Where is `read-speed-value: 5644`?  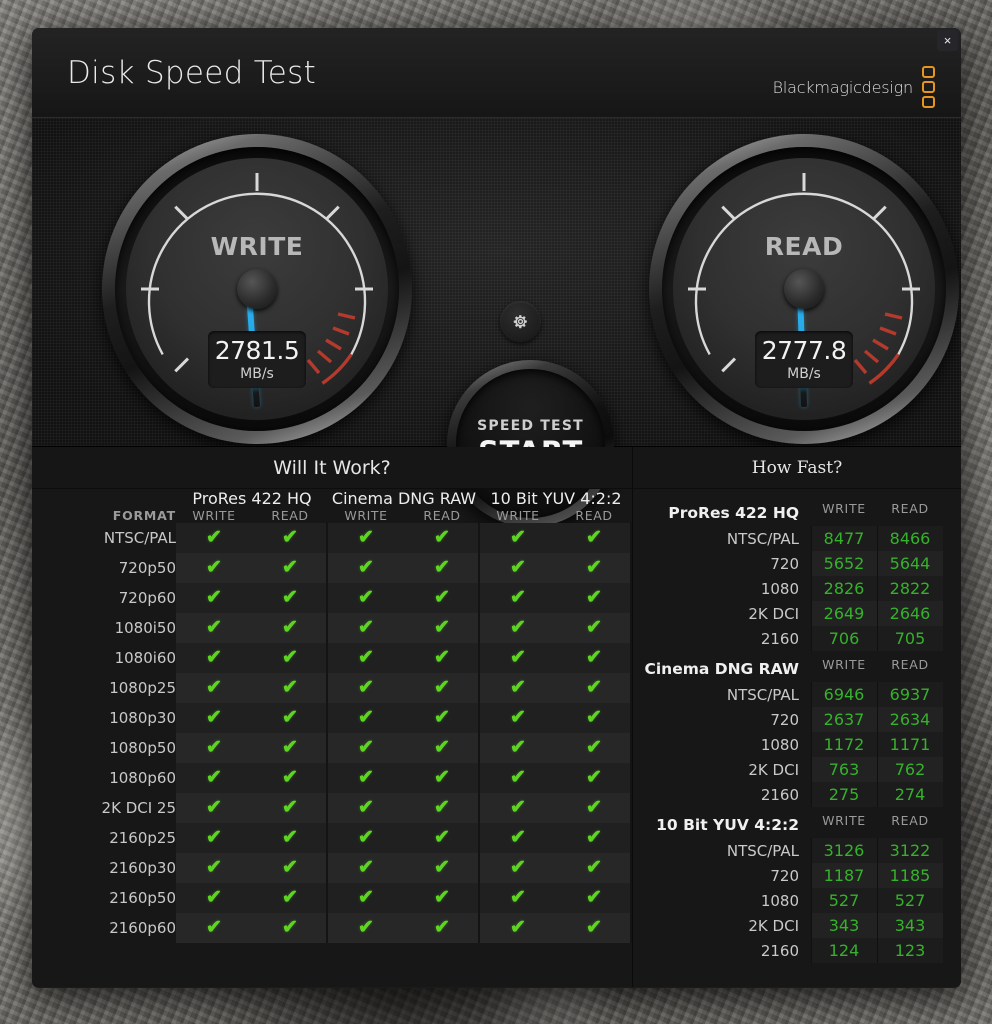
read-speed-value: 5644 is located at coordinates (910, 563).